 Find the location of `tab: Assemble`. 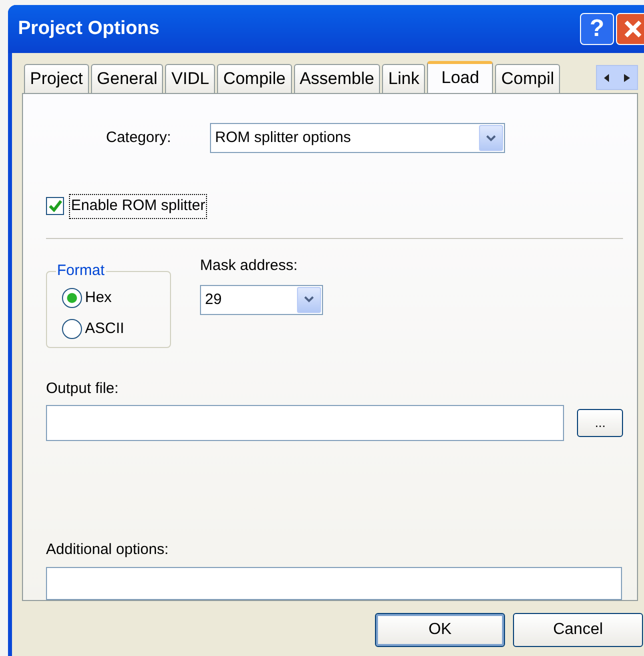

tab: Assemble is located at coordinates (337, 78).